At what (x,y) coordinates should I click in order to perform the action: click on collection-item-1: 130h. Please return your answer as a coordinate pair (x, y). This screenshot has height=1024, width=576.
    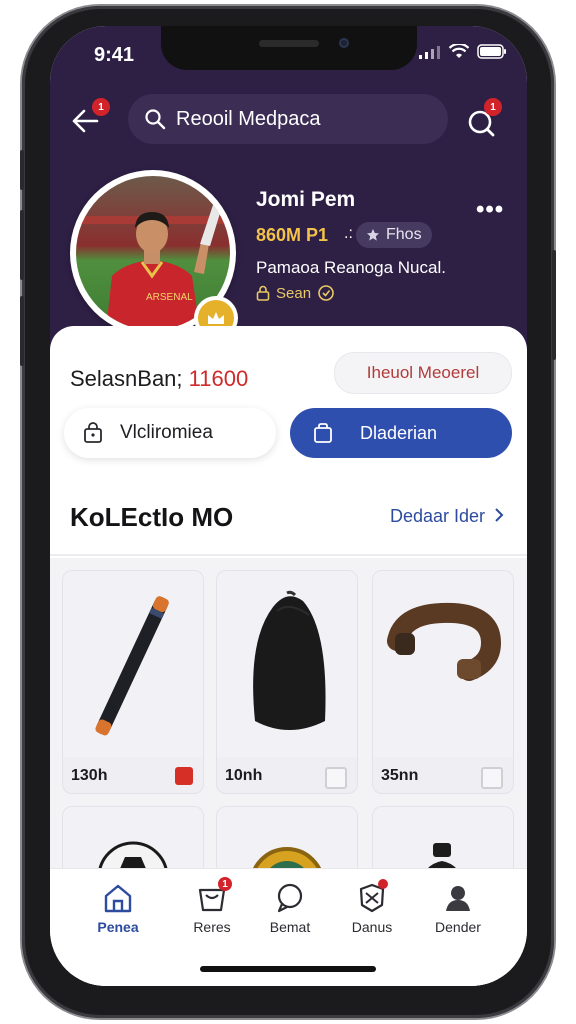
    Looking at the image, I should click on (133, 682).